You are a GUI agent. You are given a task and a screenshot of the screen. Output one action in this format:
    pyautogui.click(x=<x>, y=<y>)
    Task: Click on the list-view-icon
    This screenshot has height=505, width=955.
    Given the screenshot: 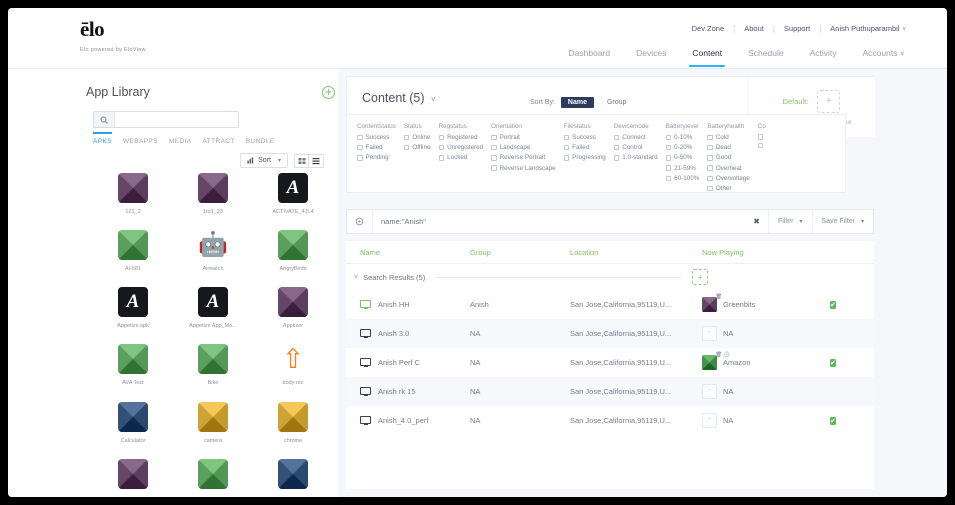 What is the action you would take?
    pyautogui.click(x=316, y=160)
    